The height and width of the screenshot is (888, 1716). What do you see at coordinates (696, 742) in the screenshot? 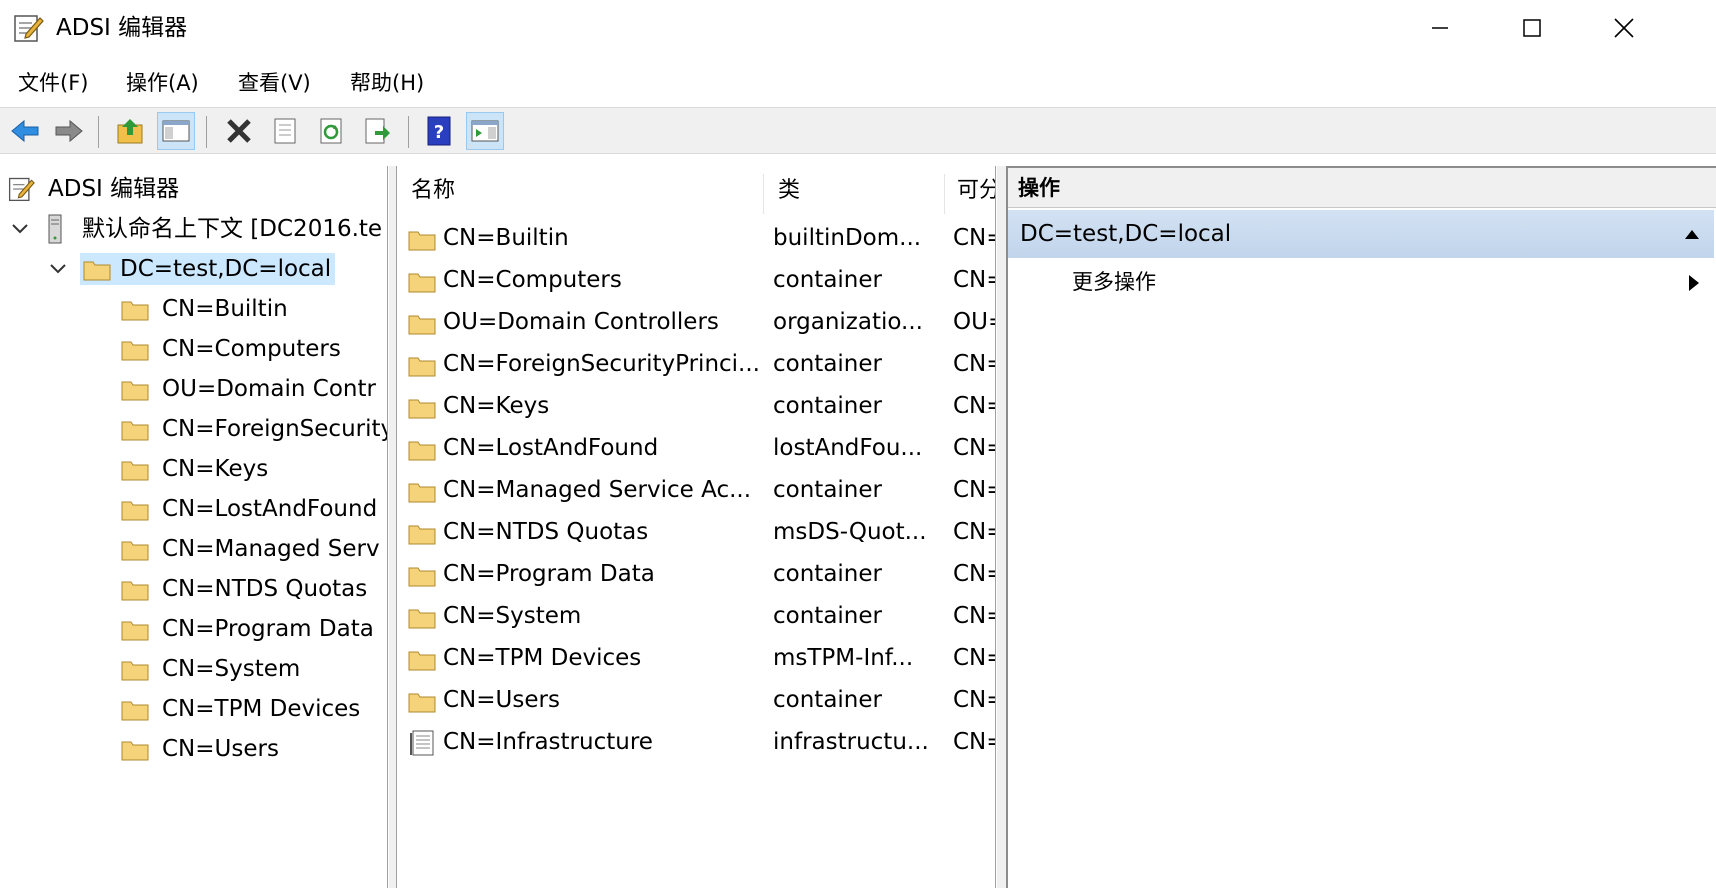
I see `list-row: CN=Infrastructure infrastructu... CN=` at bounding box center [696, 742].